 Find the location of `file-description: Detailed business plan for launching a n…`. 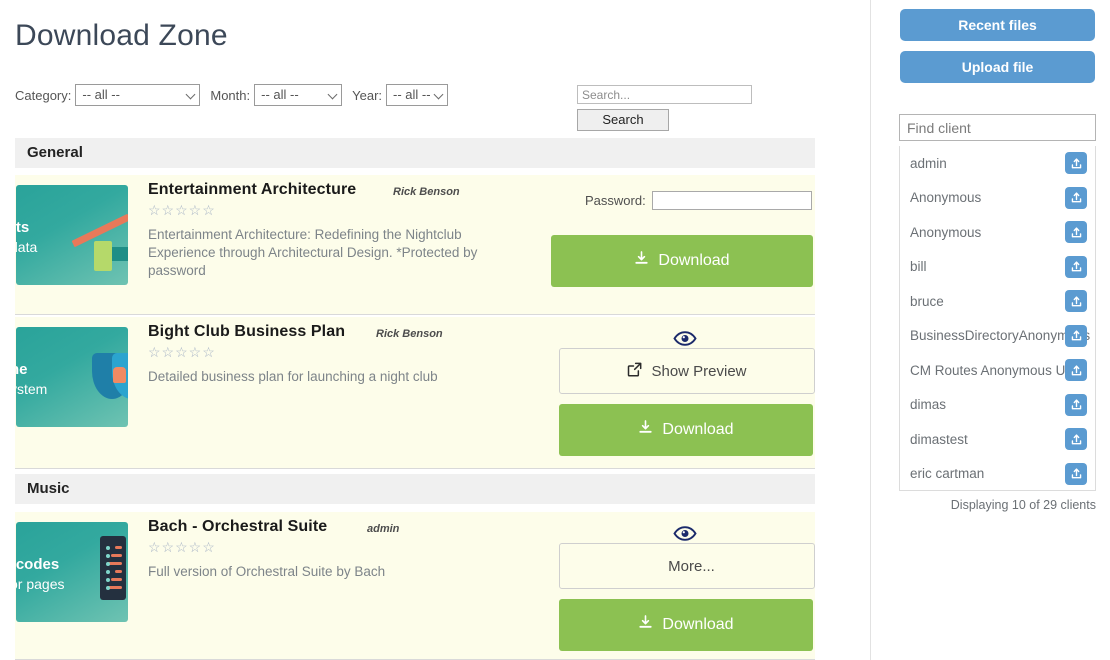

file-description: Detailed business plan for launching a n… is located at coordinates (293, 376).